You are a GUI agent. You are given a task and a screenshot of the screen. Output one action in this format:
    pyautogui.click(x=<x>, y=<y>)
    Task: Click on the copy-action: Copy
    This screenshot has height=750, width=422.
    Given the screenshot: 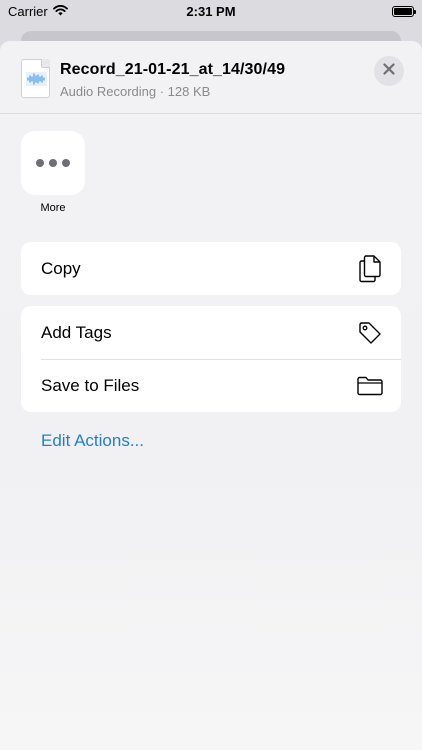 What is the action you would take?
    pyautogui.click(x=211, y=268)
    